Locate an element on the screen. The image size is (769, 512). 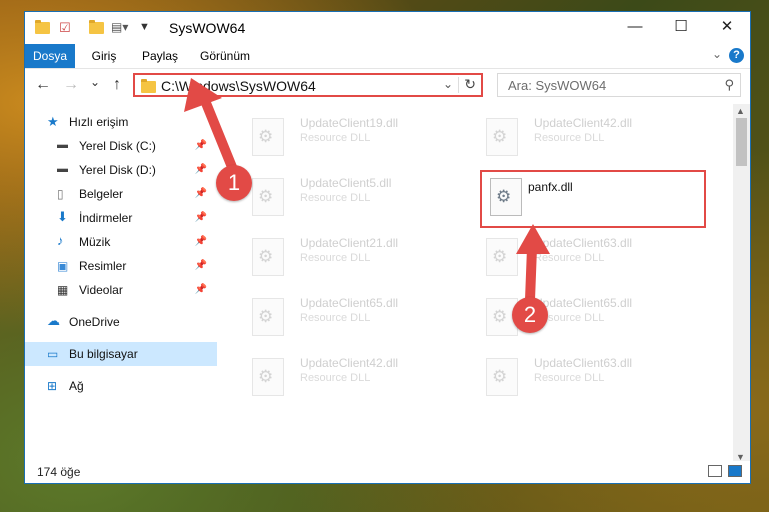
file-item: ⚙ UpdateClient65.dll Resource DLL is located at coordinates (353, 320).